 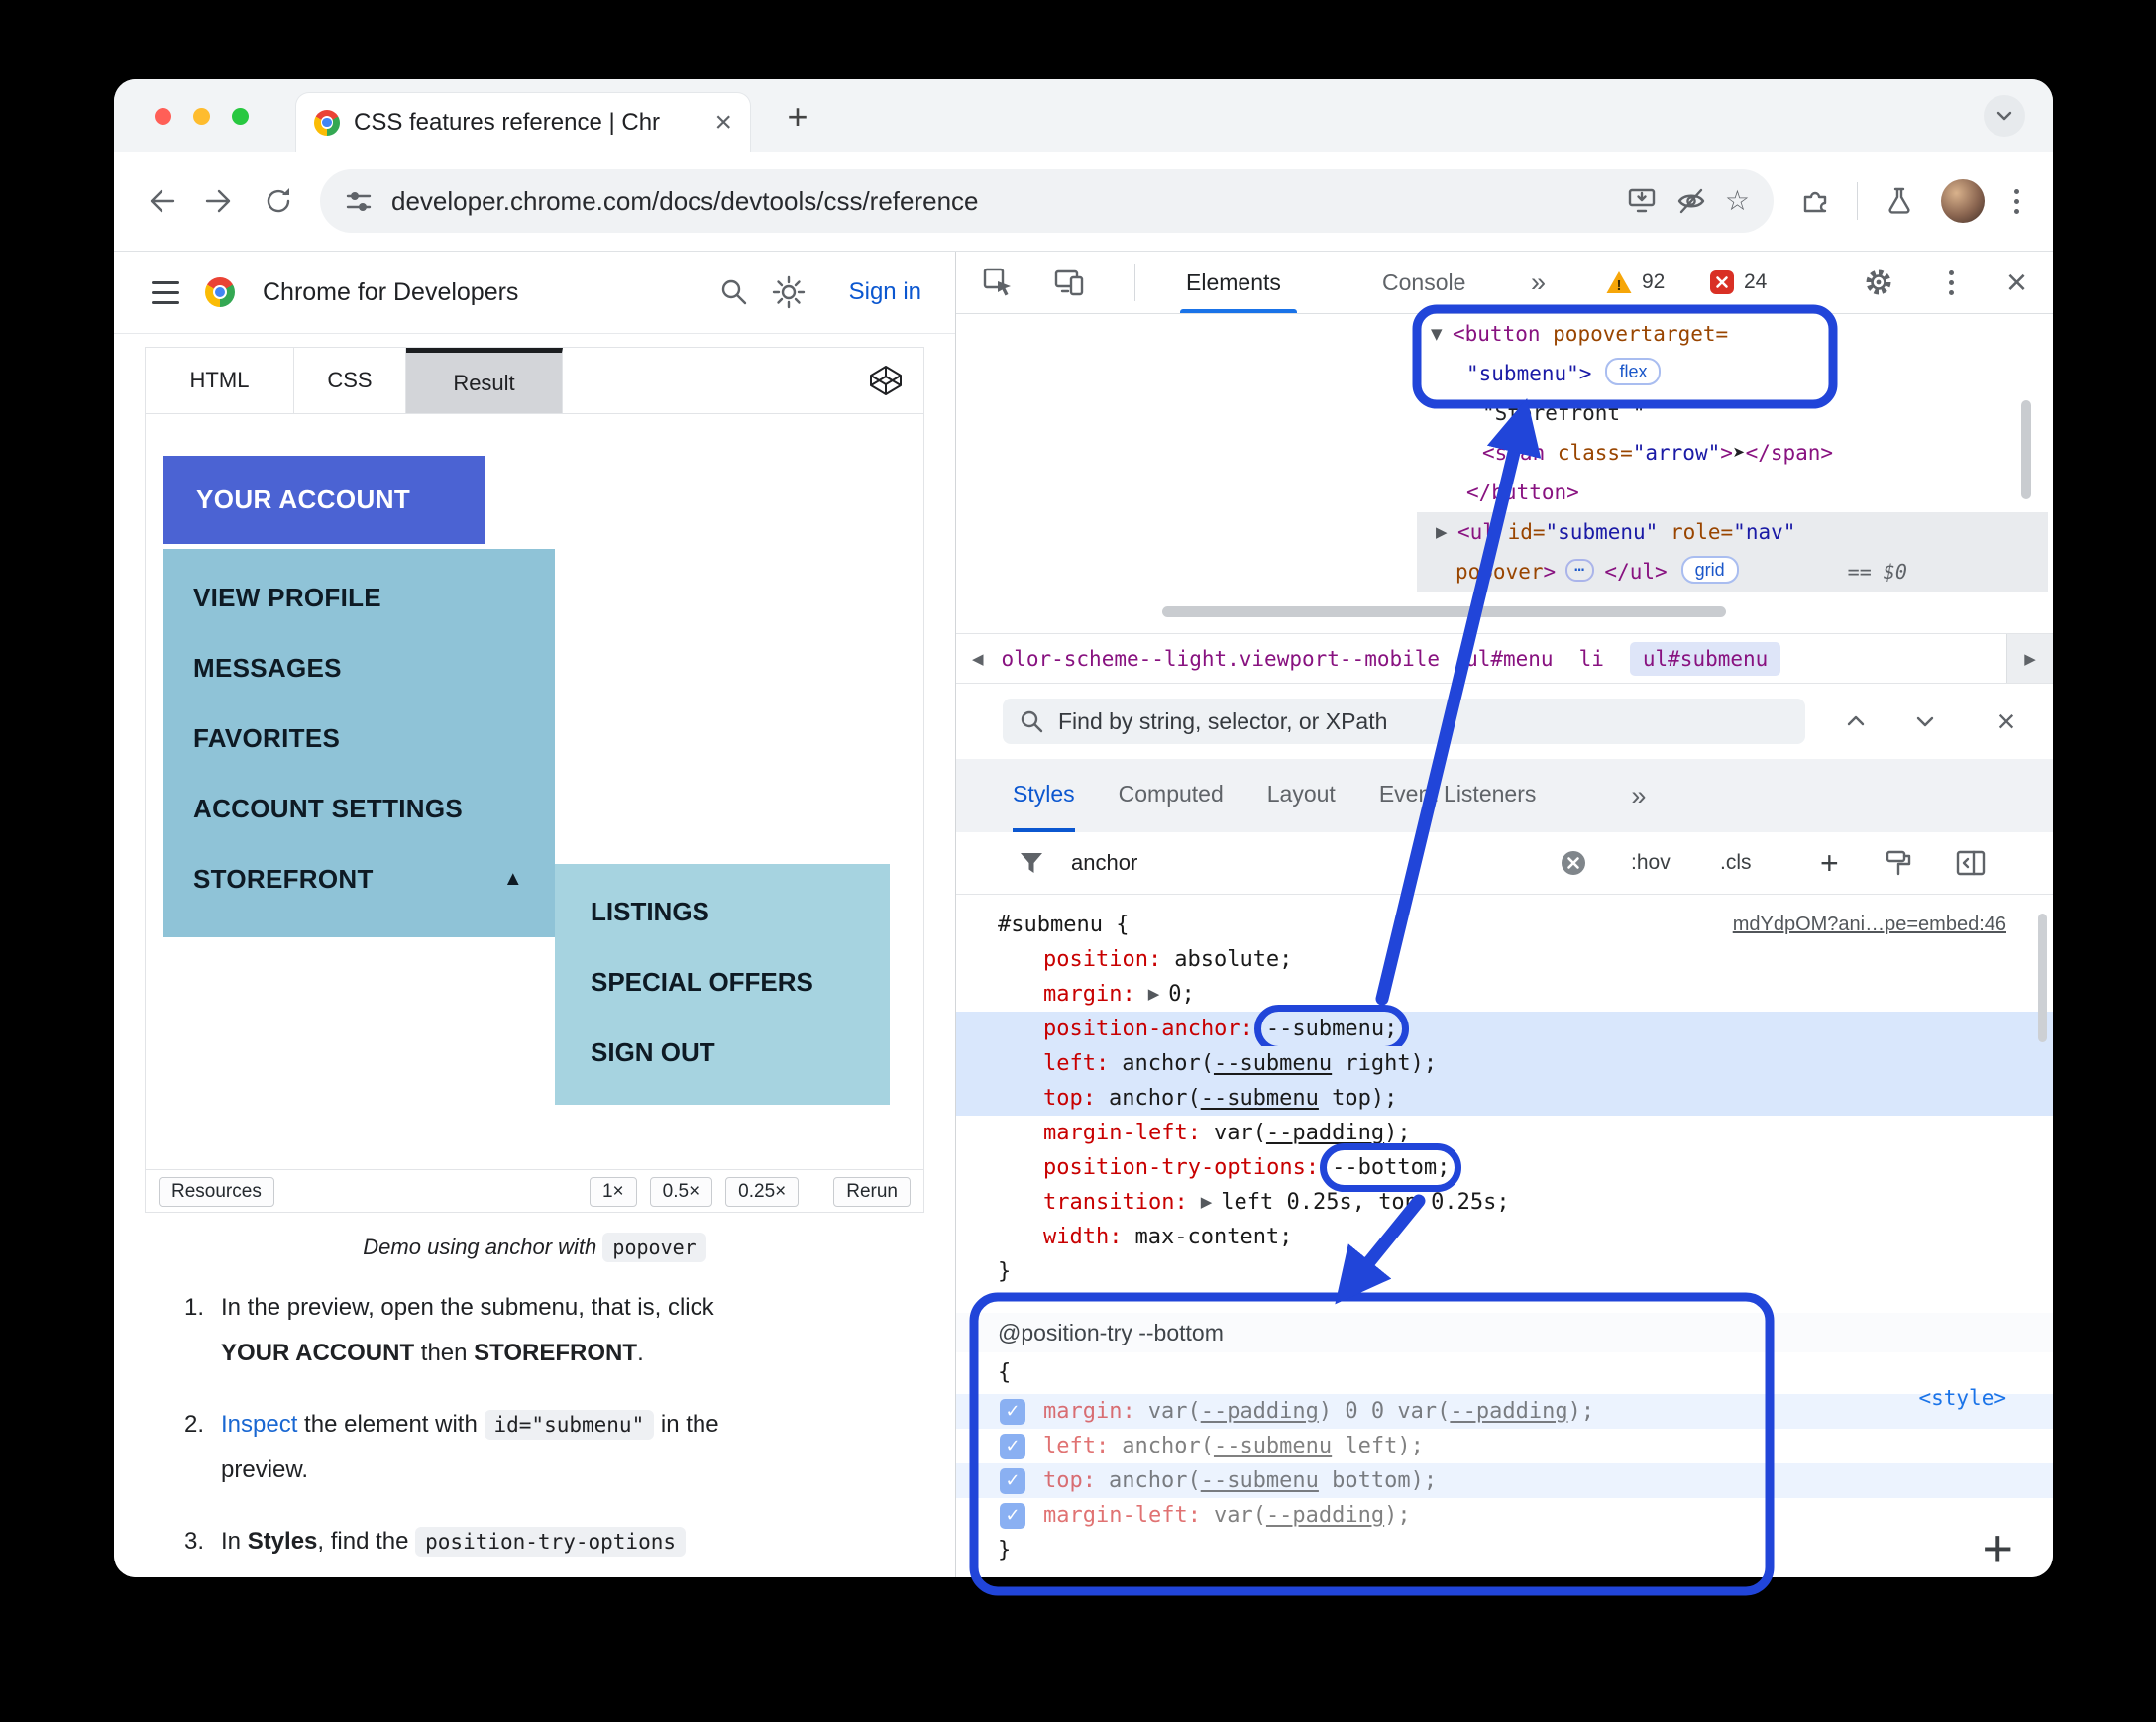 What do you see at coordinates (885, 292) in the screenshot?
I see `sign-in-link: Sign in` at bounding box center [885, 292].